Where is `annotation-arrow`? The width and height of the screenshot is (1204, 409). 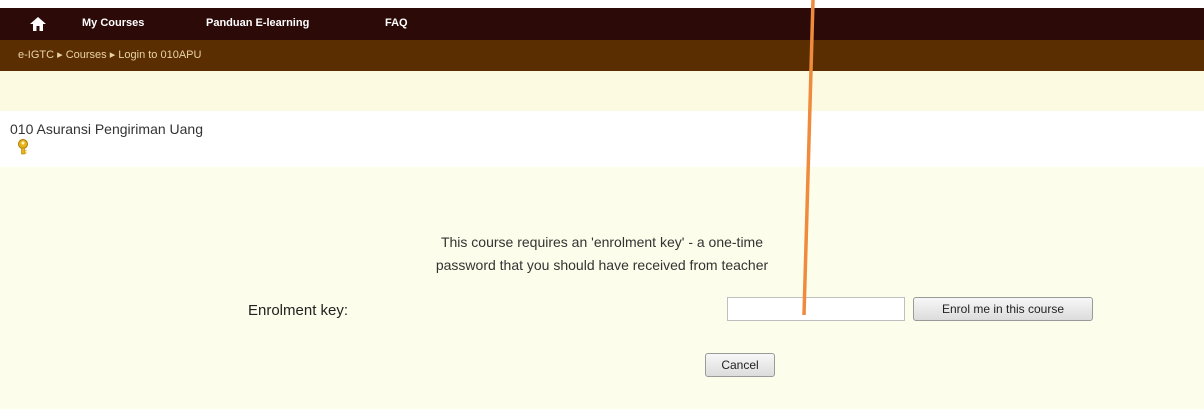 annotation-arrow is located at coordinates (808, 158).